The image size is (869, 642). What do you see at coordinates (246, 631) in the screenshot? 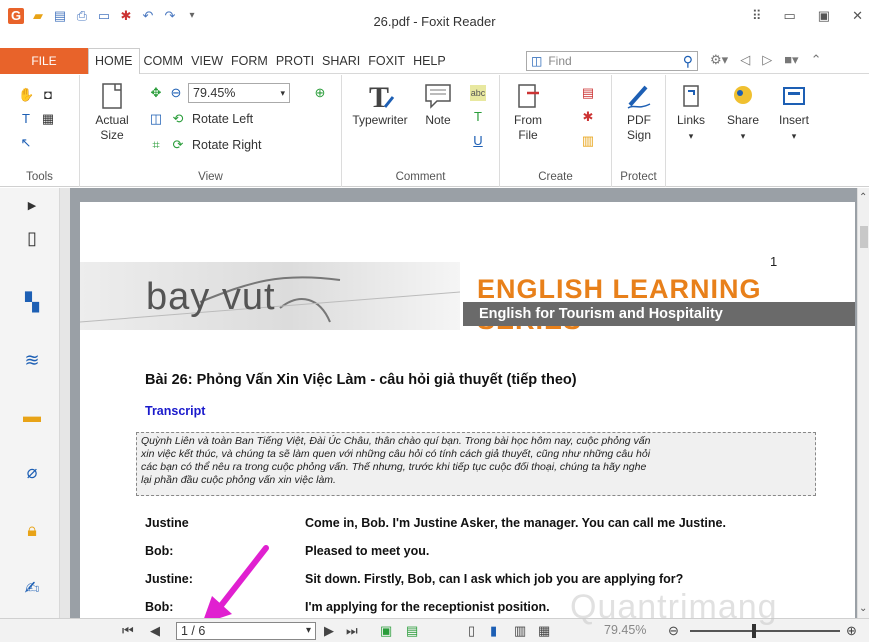
I see `page-number-input: 1 / 6 ▾` at bounding box center [246, 631].